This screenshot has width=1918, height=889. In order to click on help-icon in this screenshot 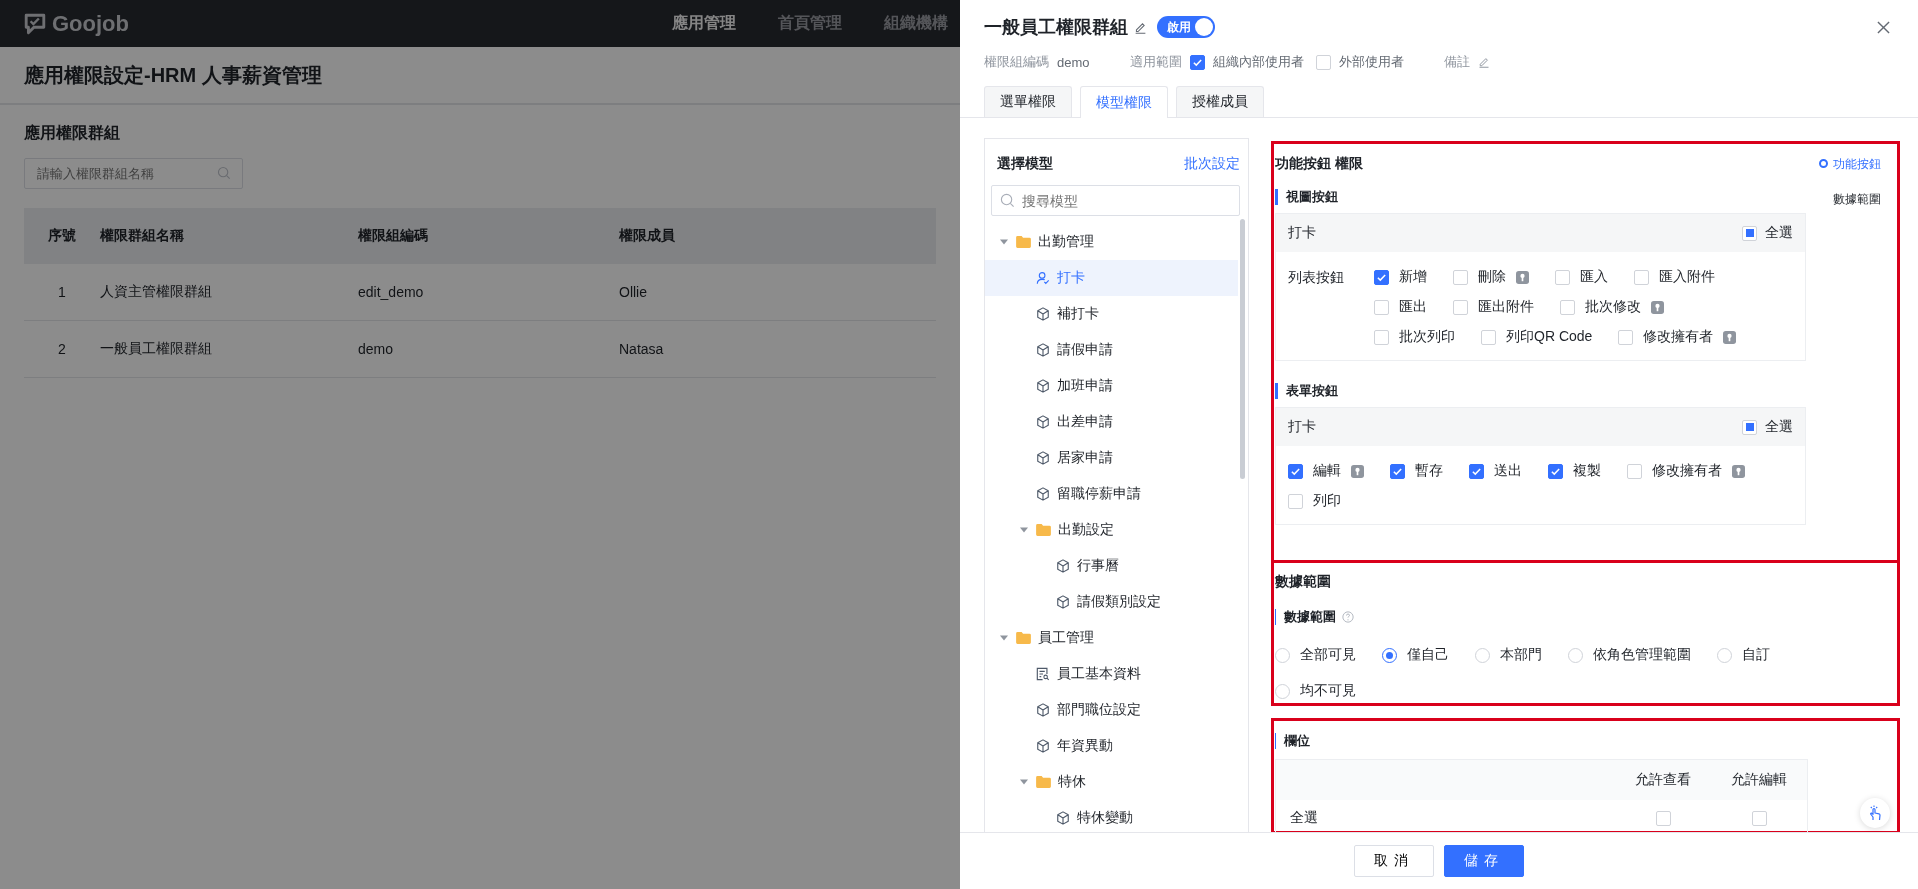, I will do `click(1348, 617)`.